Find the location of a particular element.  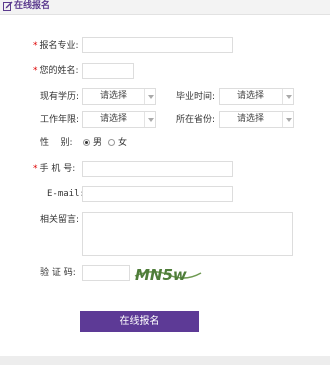

work-years-select: 请选择 is located at coordinates (119, 119).